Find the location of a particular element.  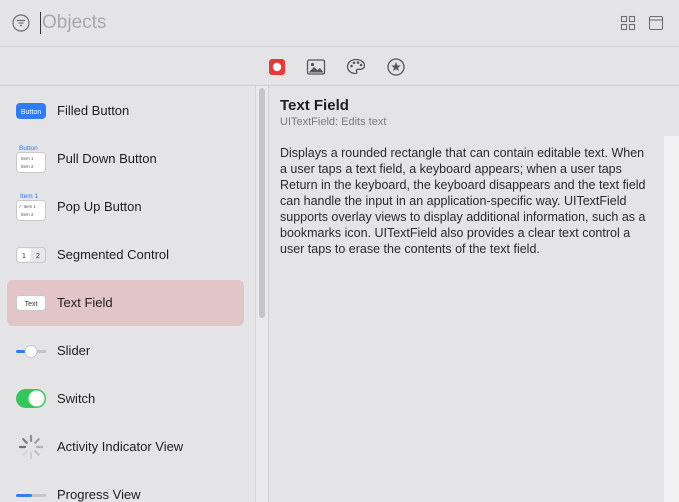

library-tab-bar is located at coordinates (339, 66).